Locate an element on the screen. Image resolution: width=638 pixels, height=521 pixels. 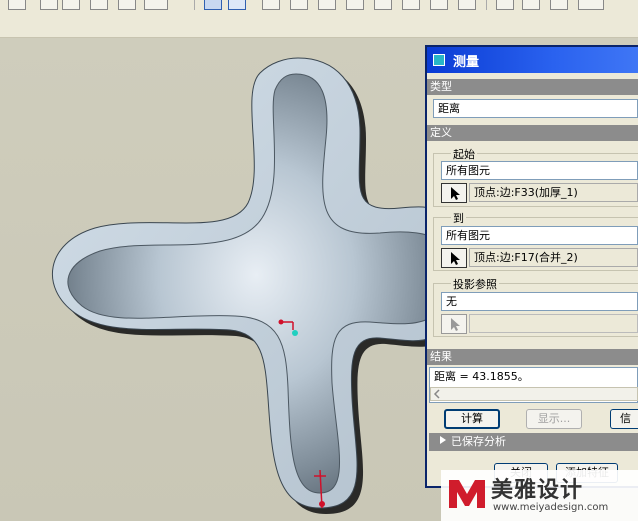
brand-name: 美雅设计 is located at coordinates (537, 490).